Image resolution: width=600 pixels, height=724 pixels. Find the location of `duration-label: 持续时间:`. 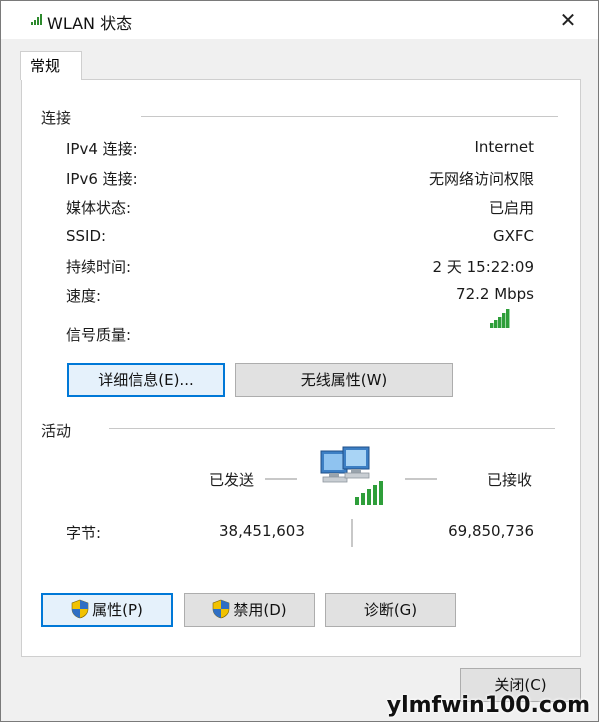

duration-label: 持续时间: is located at coordinates (99, 267).